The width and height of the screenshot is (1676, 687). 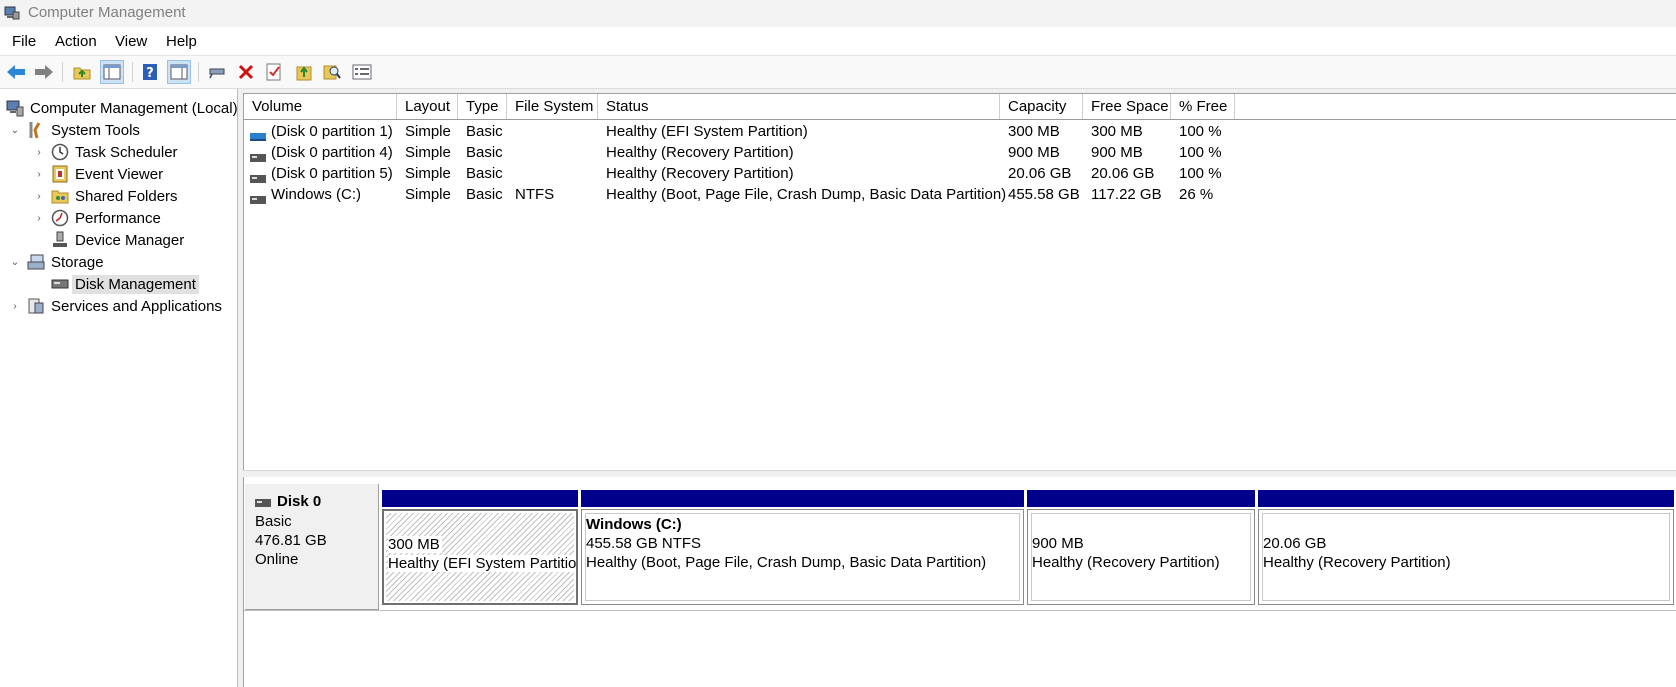 I want to click on free-space-cell: 300 MB, so click(x=1117, y=131).